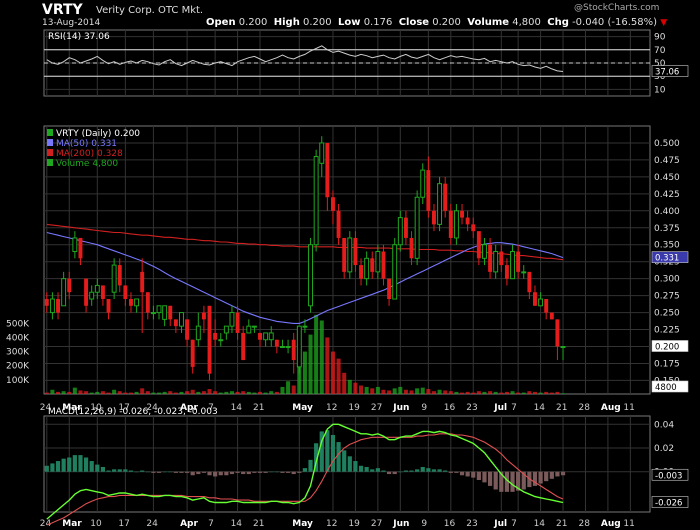 The height and width of the screenshot is (530, 700). What do you see at coordinates (18, 367) in the screenshot?
I see `volume-ytick-label: 200K` at bounding box center [18, 367].